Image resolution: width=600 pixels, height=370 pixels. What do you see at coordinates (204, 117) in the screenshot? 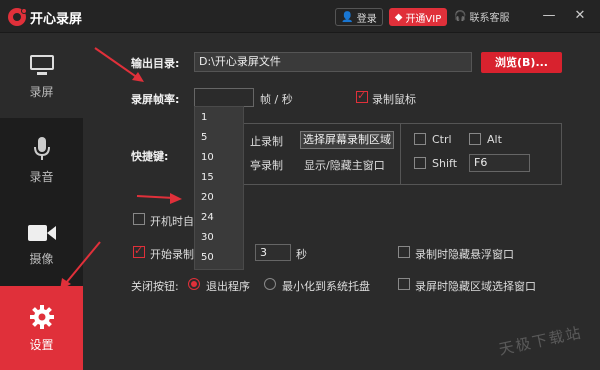
I see `fps-option: 1` at bounding box center [204, 117].